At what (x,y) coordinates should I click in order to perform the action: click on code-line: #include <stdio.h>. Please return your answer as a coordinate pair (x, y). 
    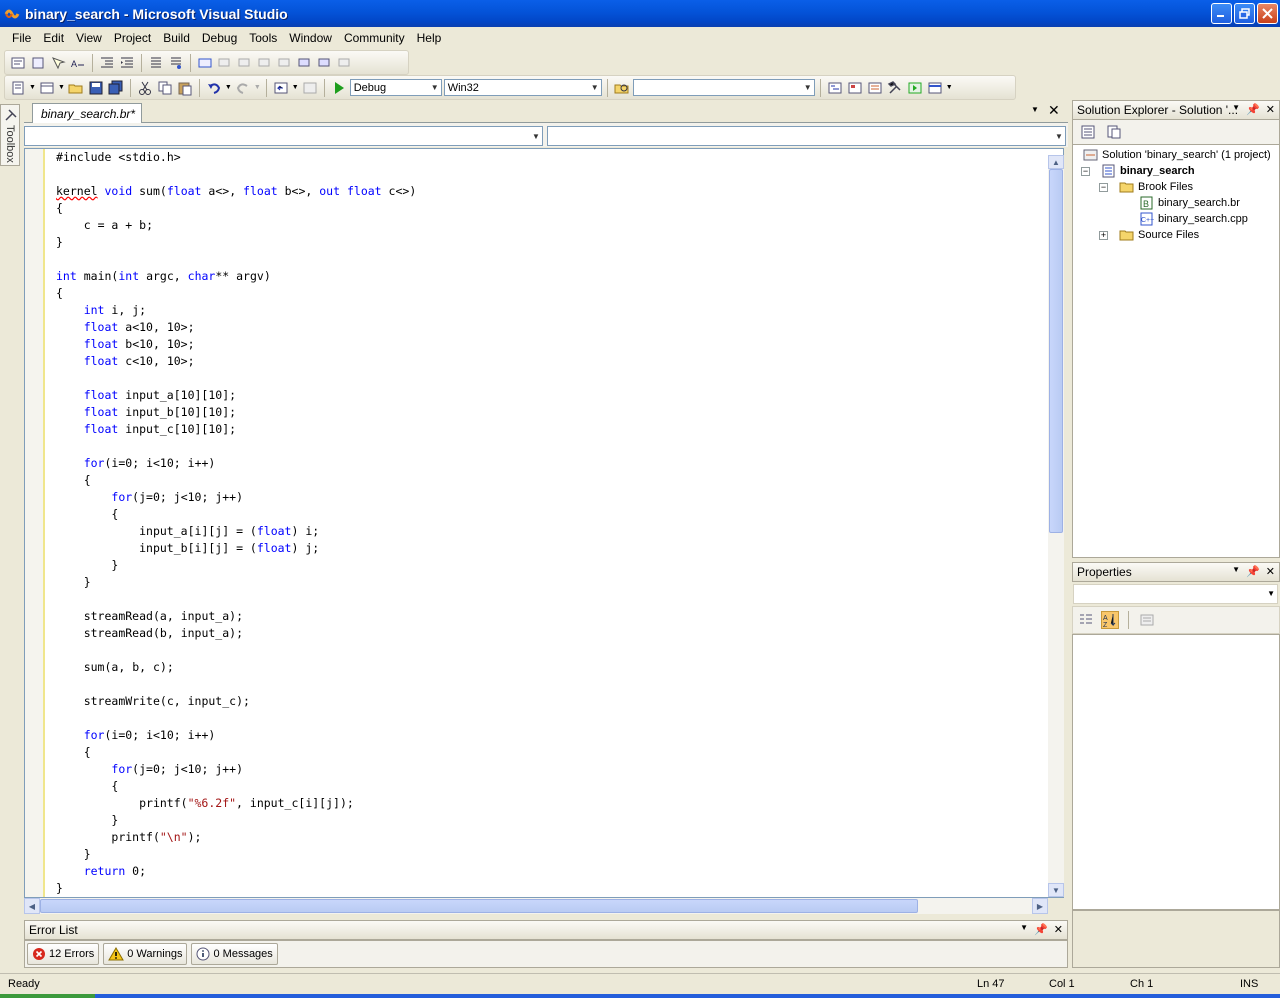
    Looking at the image, I should click on (236, 157).